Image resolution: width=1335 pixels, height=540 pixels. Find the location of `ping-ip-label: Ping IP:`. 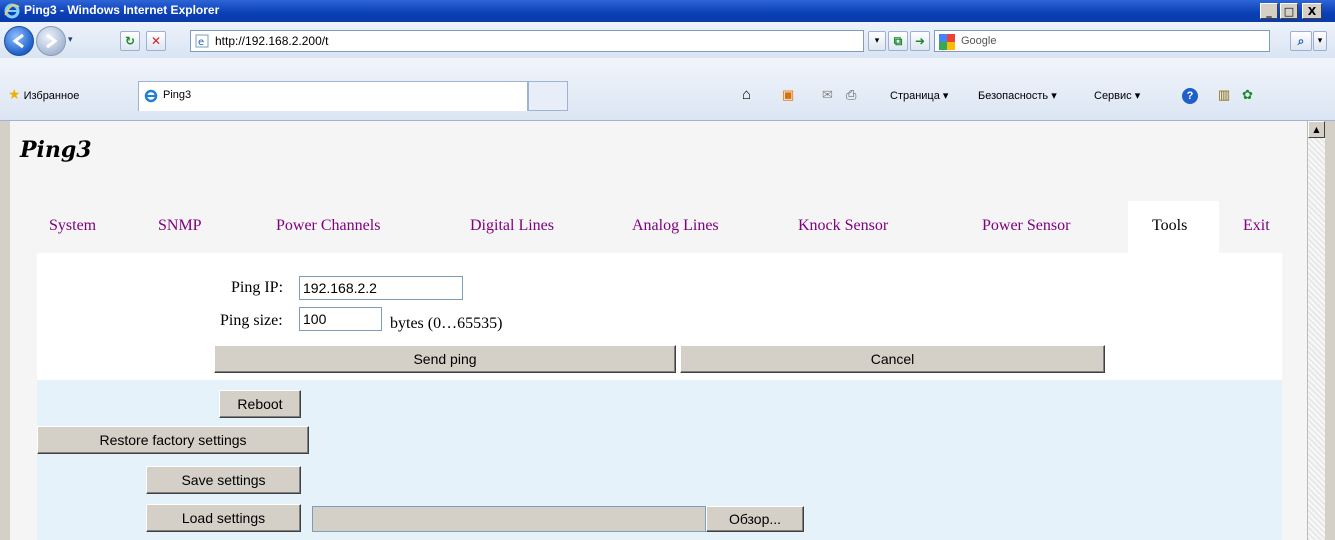

ping-ip-label: Ping IP: is located at coordinates (257, 287).